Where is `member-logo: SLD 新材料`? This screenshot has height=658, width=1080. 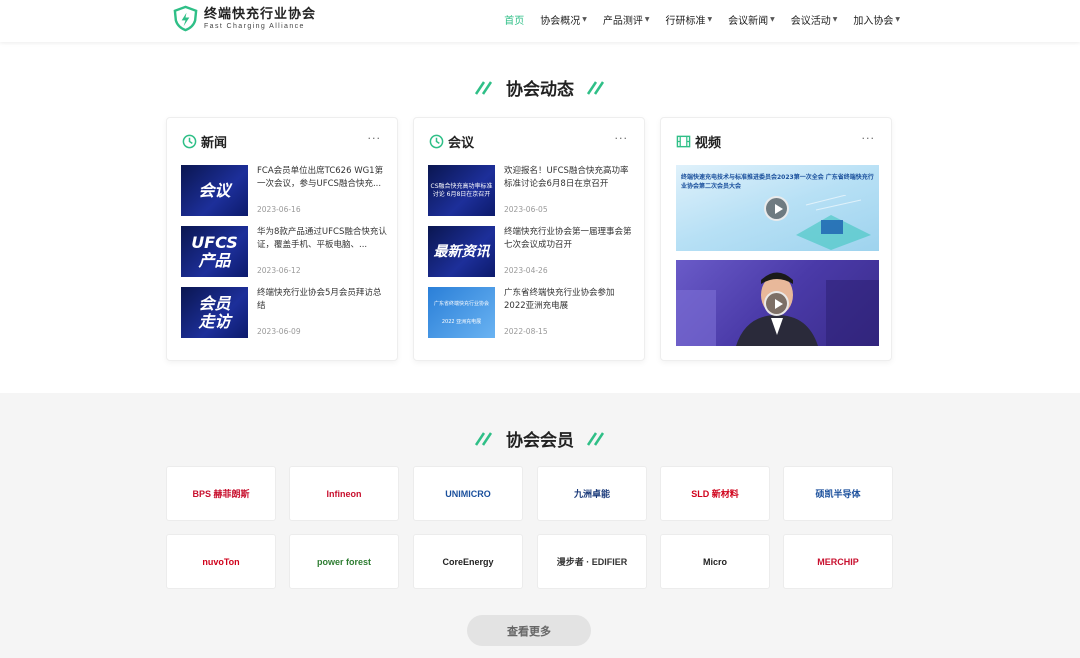
member-logo: SLD 新材料 is located at coordinates (715, 493).